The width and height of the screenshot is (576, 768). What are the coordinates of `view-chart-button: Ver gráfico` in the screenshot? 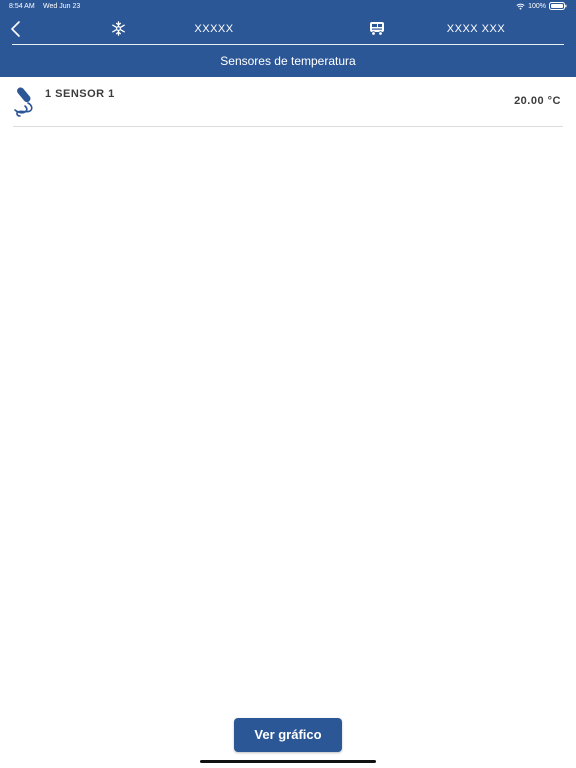 It's located at (288, 735).